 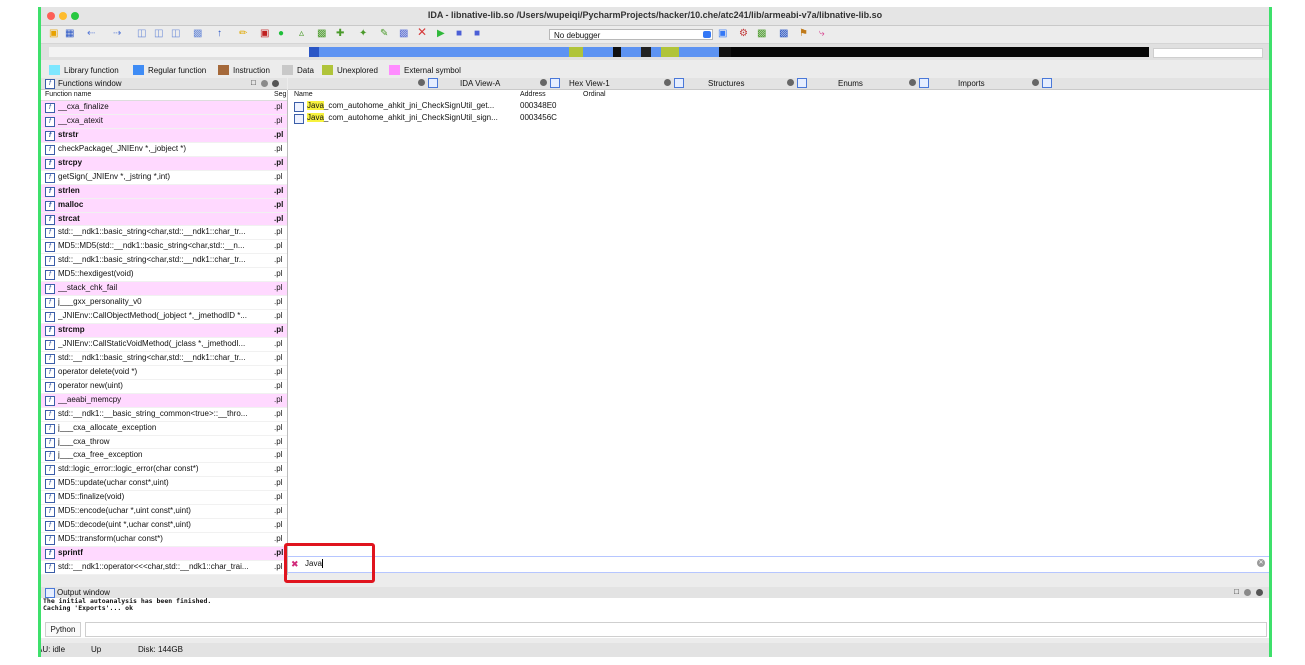 What do you see at coordinates (1261, 563) in the screenshot?
I see `close-filter-icon: ✕` at bounding box center [1261, 563].